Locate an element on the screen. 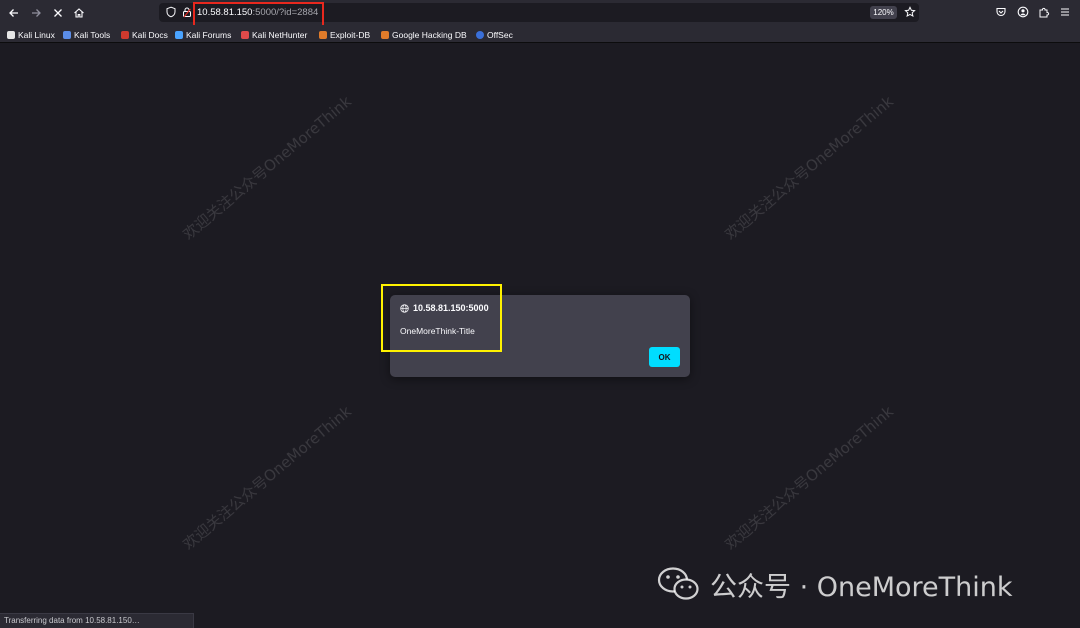 Image resolution: width=1080 pixels, height=628 pixels. star-icon is located at coordinates (910, 12).